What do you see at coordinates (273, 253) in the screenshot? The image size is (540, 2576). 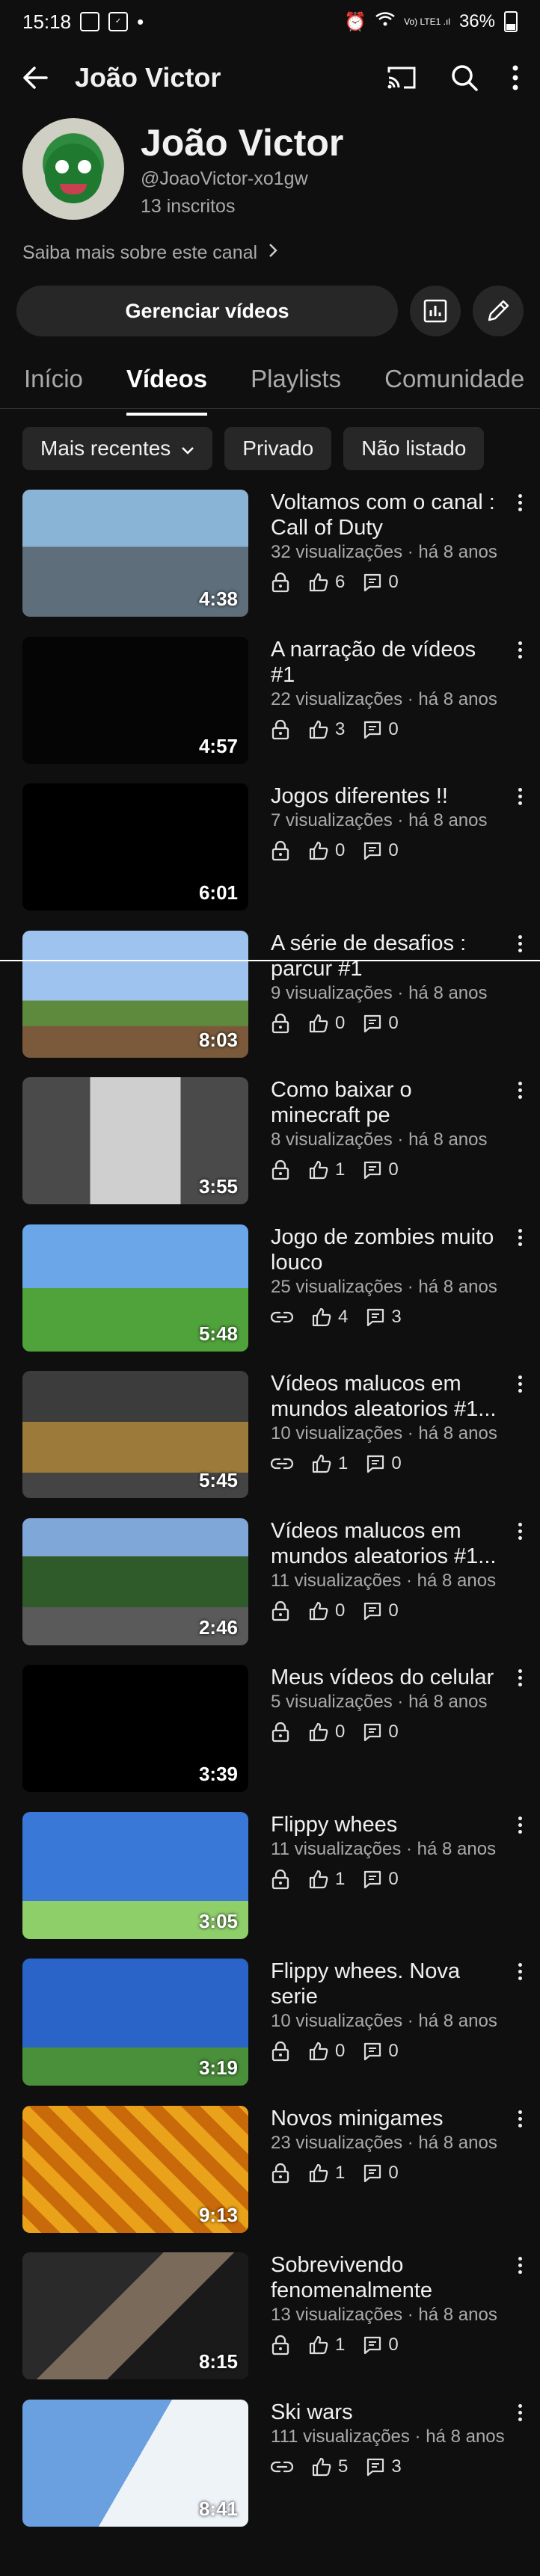 I see `chevron-right-icon` at bounding box center [273, 253].